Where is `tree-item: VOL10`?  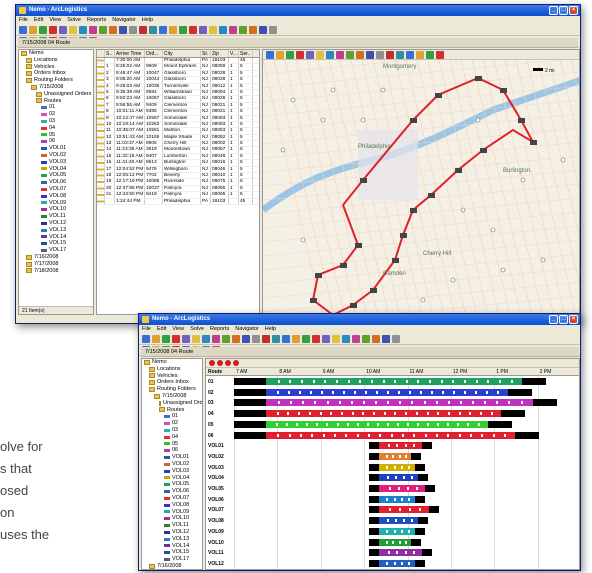 tree-item: VOL10 is located at coordinates (172, 518).